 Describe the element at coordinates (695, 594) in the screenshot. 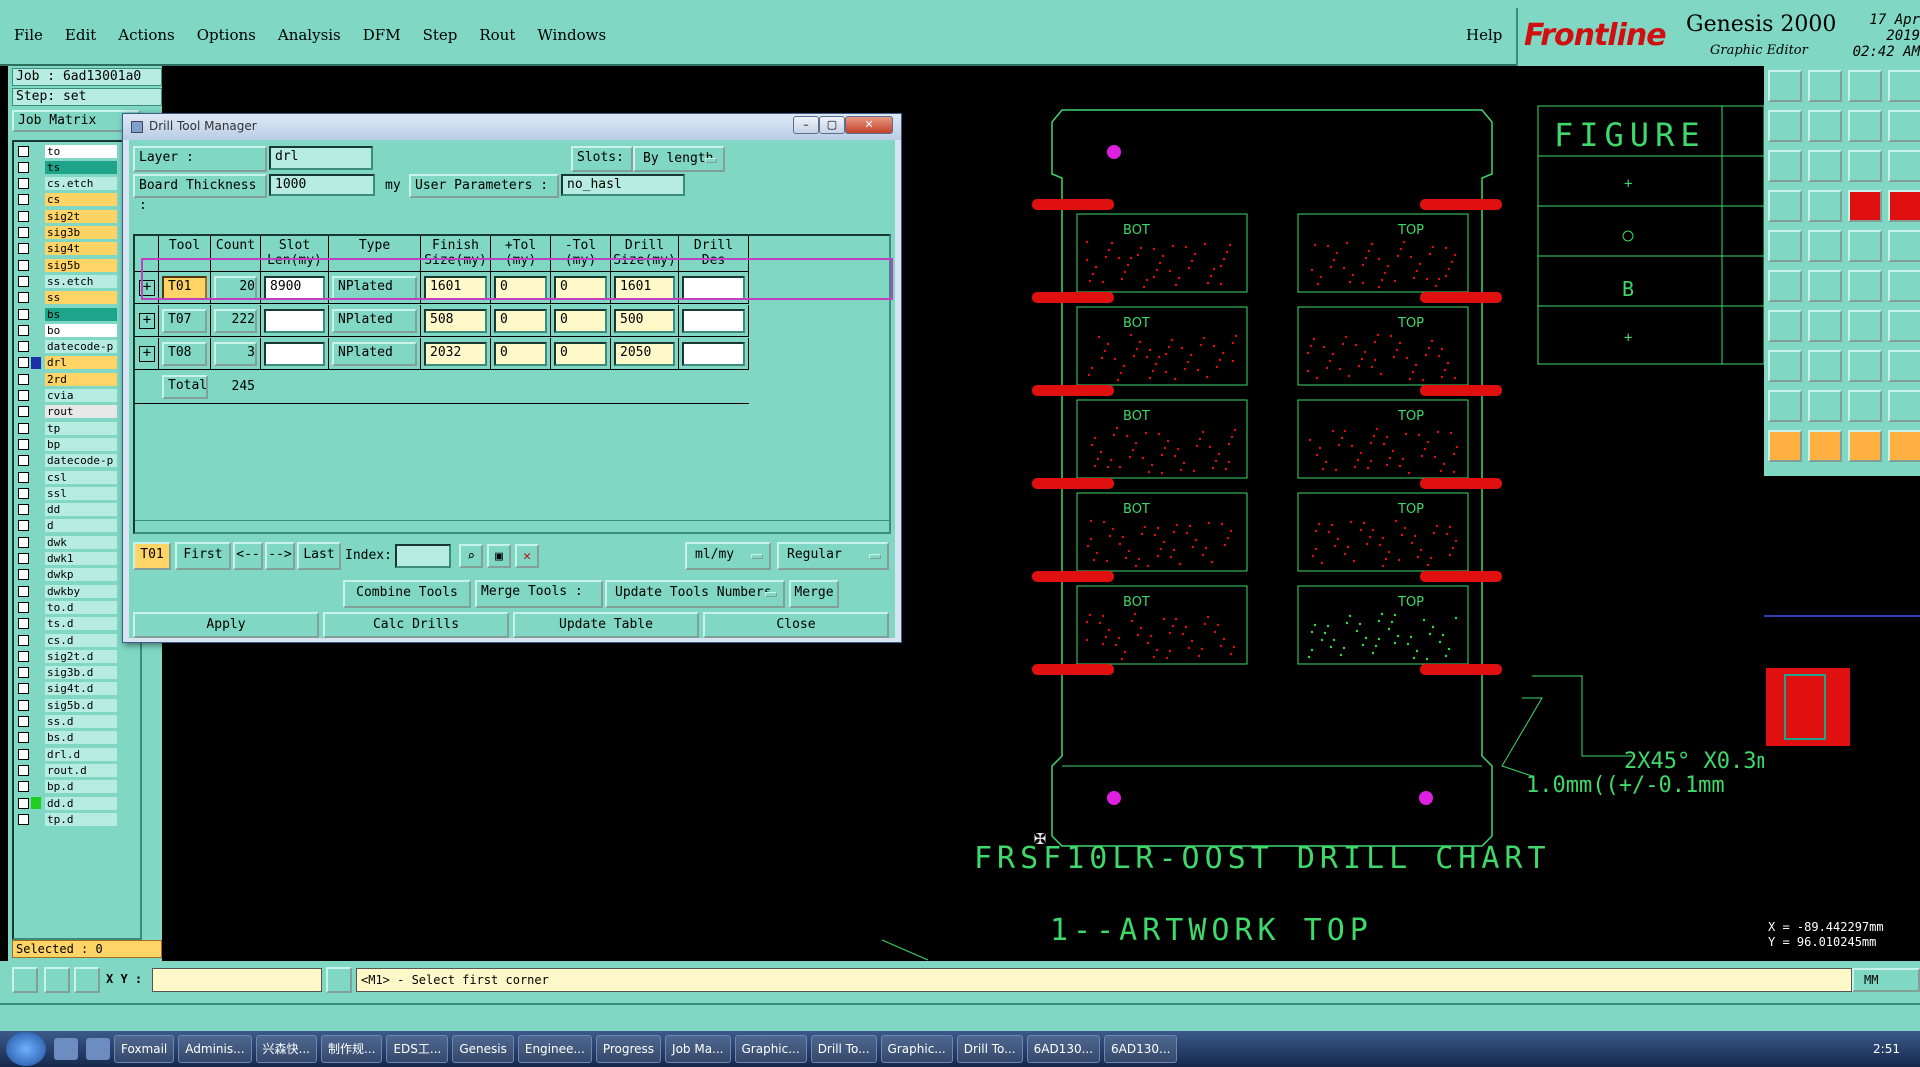

I see `update-tools-numbers-dropdown: Update Tools Numbers` at that location.